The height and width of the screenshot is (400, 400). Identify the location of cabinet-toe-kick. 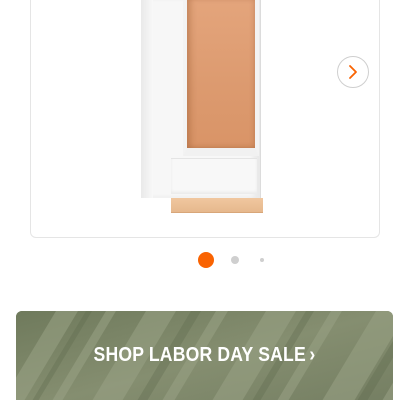
(217, 205).